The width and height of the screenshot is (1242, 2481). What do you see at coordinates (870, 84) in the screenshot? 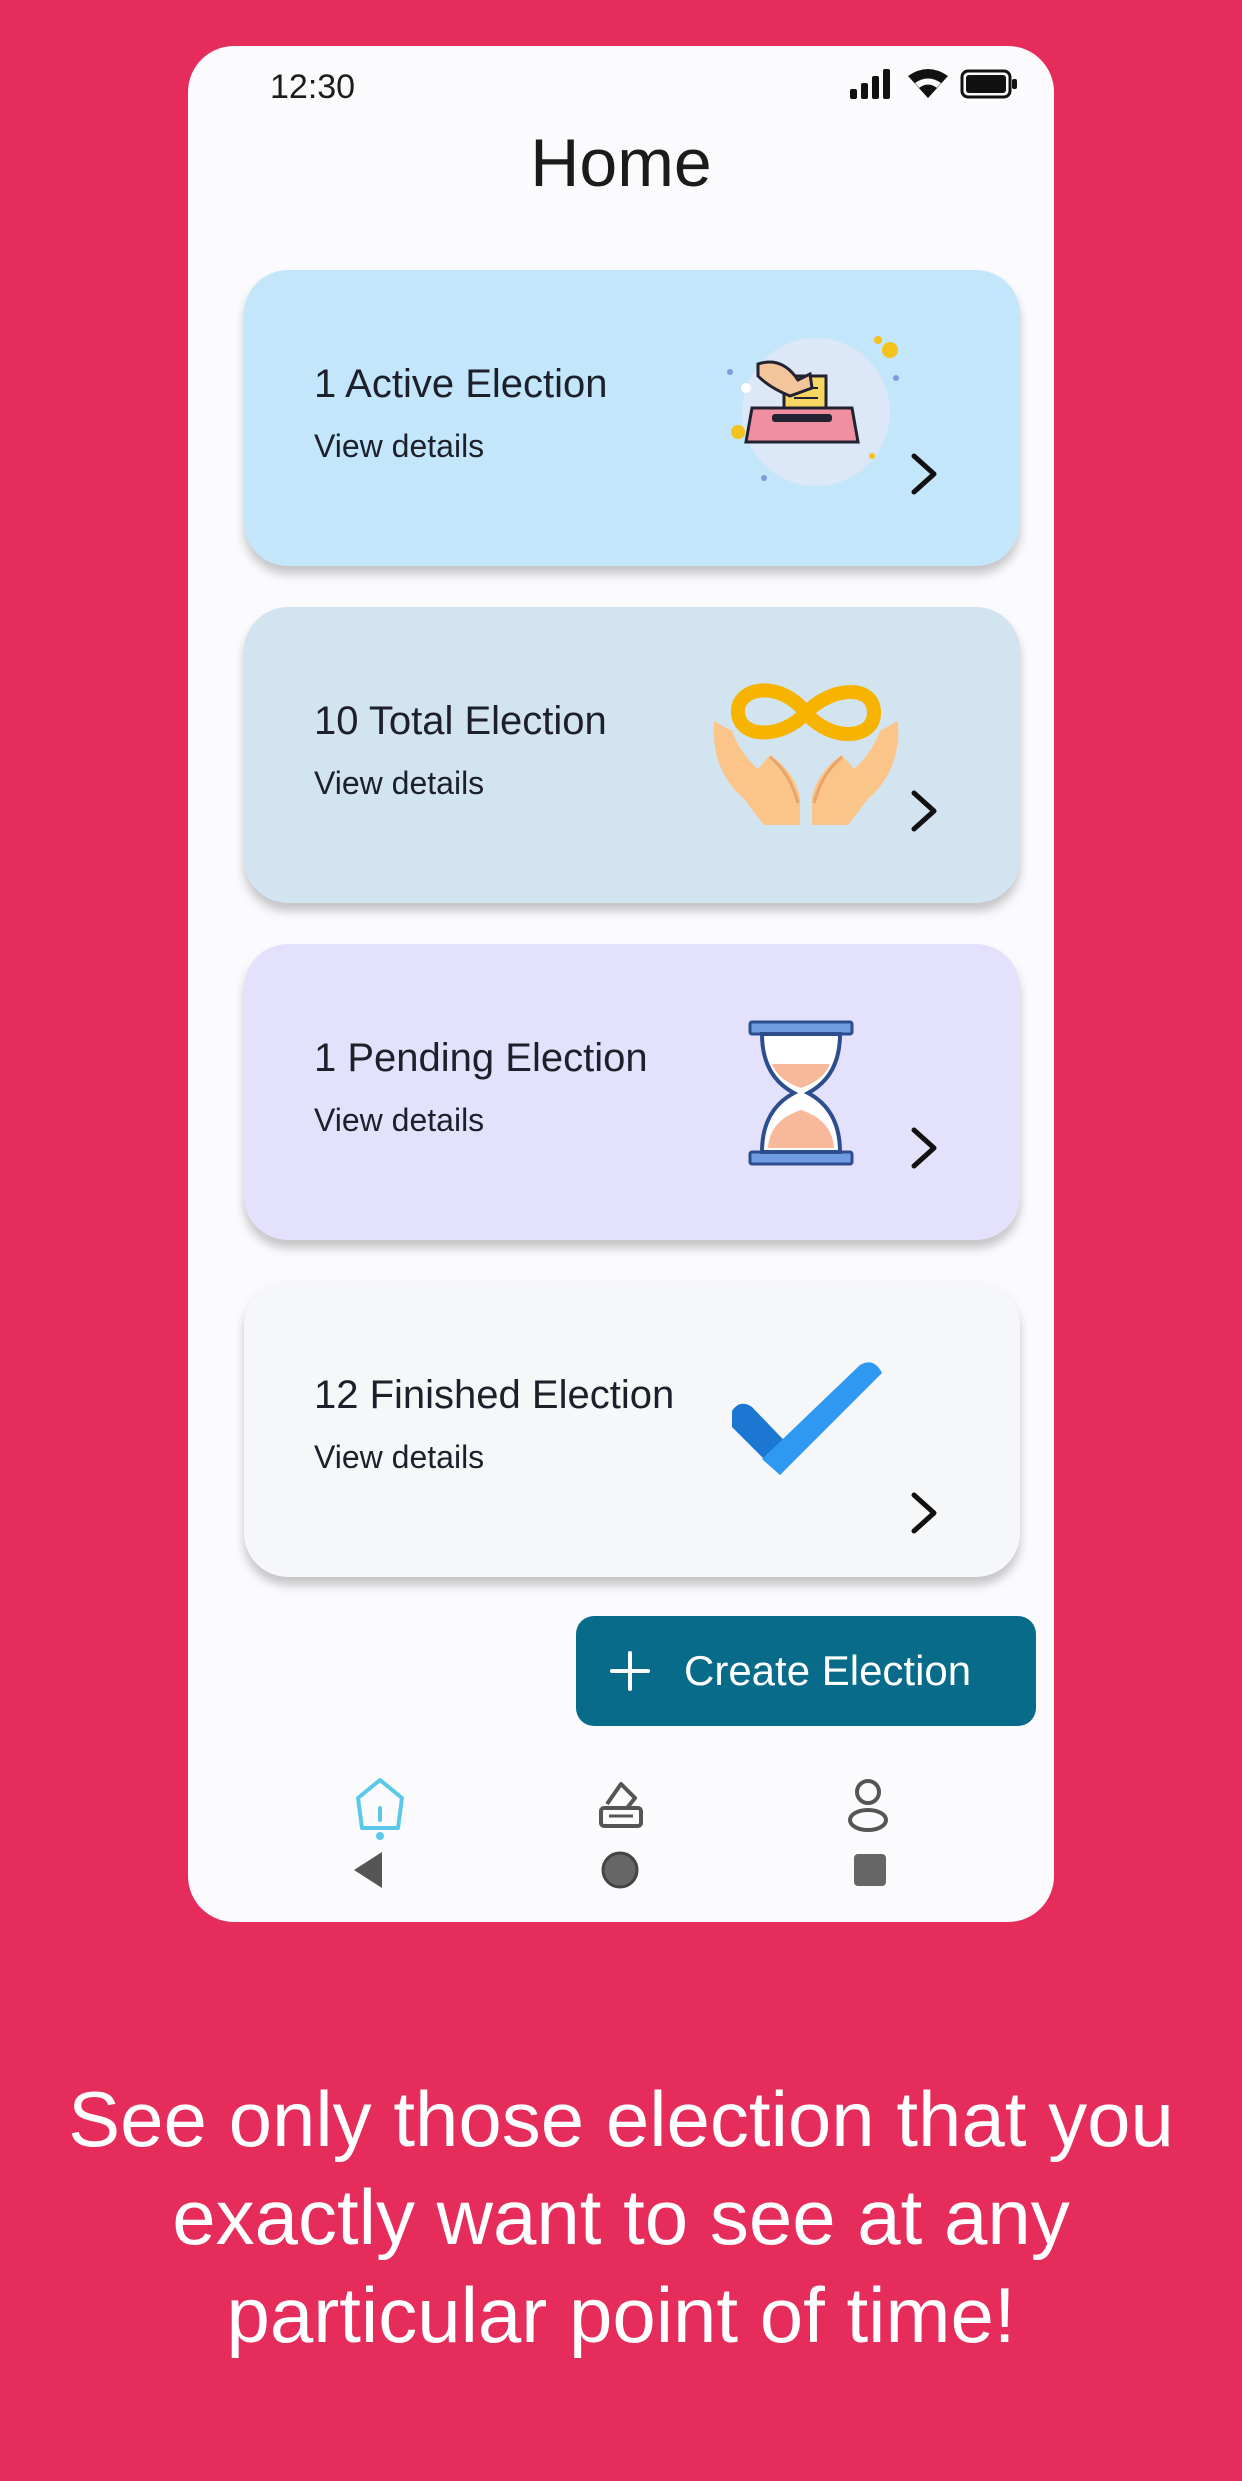
I see `signal-icon` at bounding box center [870, 84].